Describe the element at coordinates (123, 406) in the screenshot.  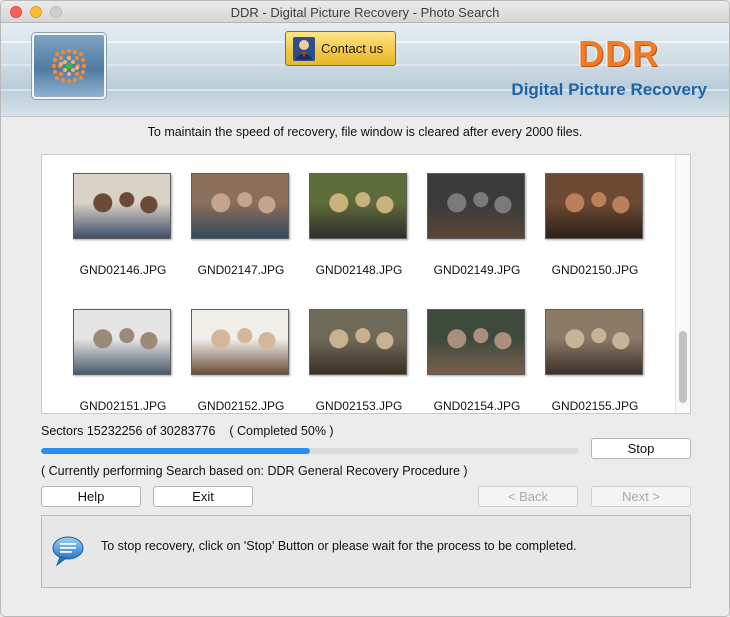
I see `file-name-label: GND02151.JPG` at that location.